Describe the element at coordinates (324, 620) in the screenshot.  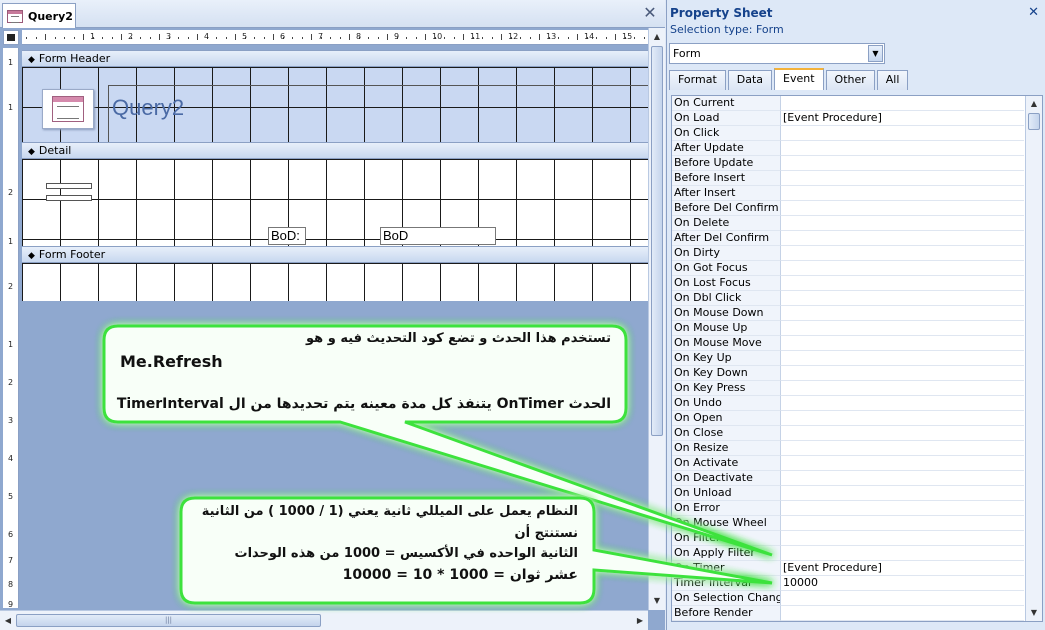
I see `designer-horizontal-scrollbar: ◀ ||| ▶` at that location.